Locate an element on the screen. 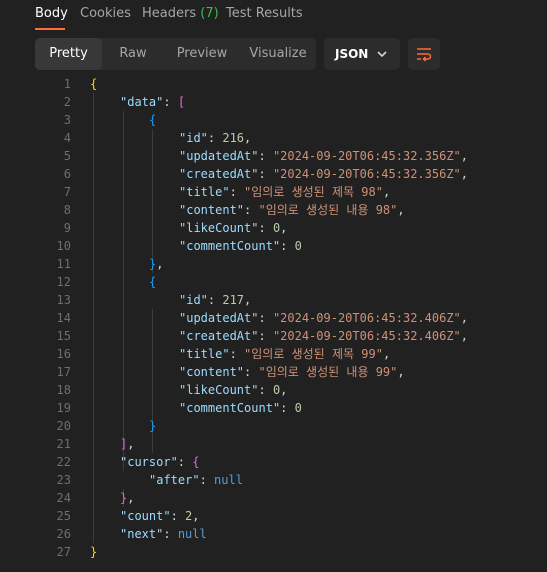 Image resolution: width=547 pixels, height=572 pixels. line-number: 11 is located at coordinates (63, 264).